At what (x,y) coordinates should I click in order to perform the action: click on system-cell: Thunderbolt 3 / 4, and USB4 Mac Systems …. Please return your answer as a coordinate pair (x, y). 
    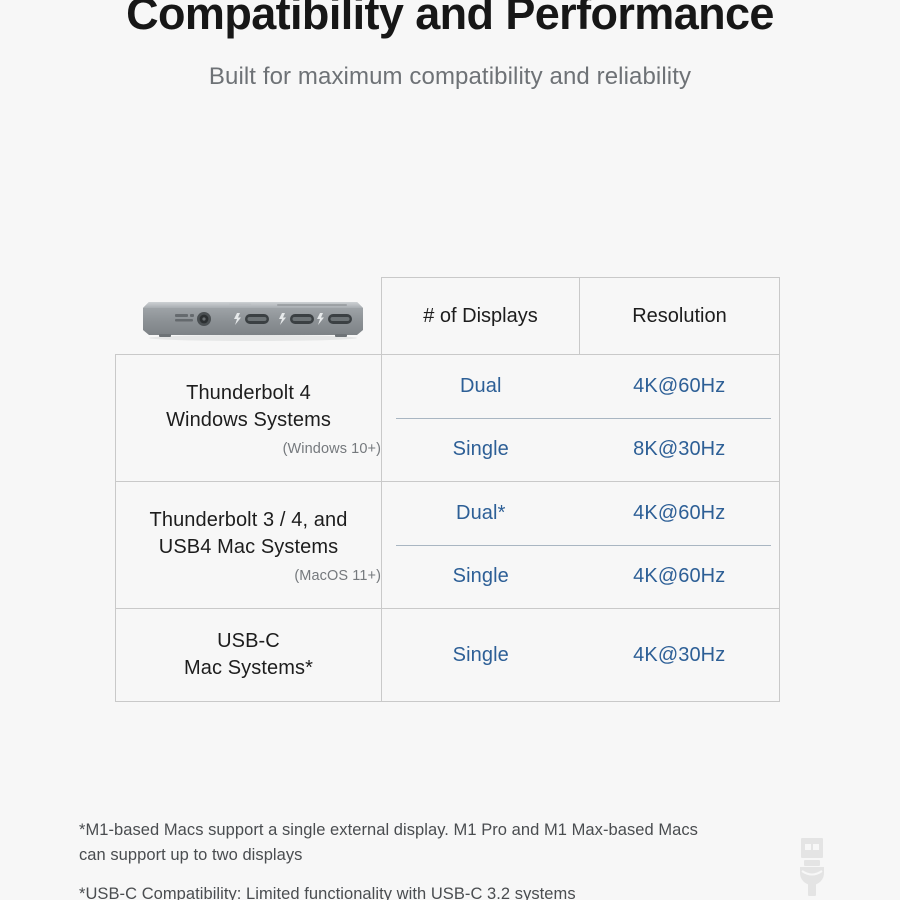
    Looking at the image, I should click on (248, 545).